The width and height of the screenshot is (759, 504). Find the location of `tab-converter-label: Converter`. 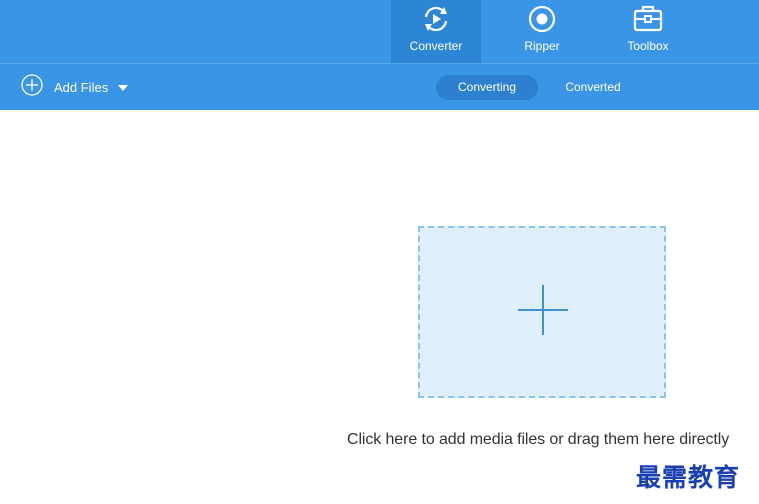

tab-converter-label: Converter is located at coordinates (436, 46).